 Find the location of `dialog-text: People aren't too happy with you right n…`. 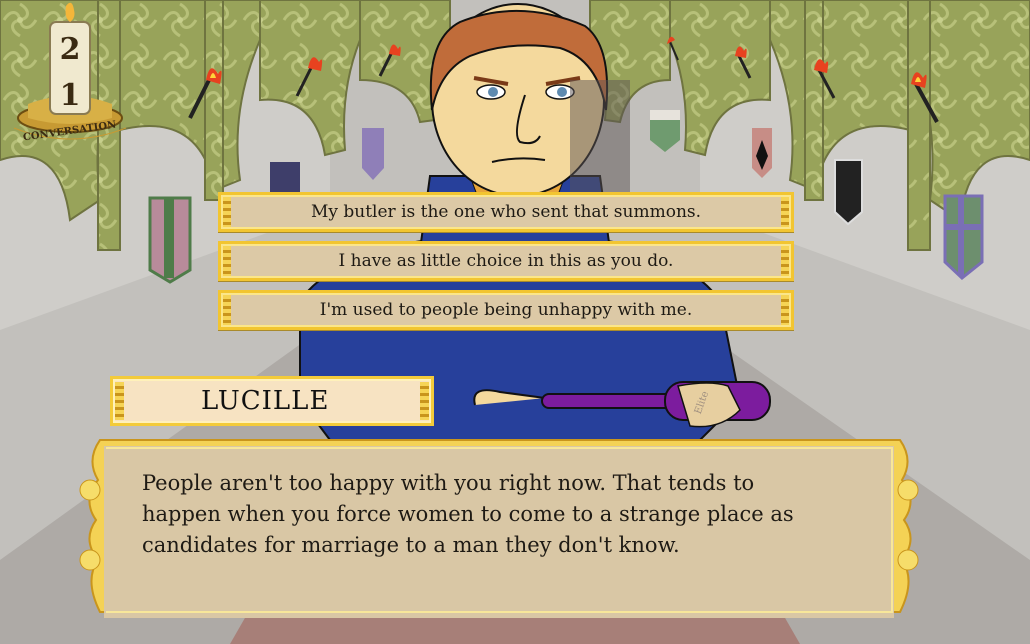

dialog-text: People aren't too happy with you right n… is located at coordinates (468, 514).